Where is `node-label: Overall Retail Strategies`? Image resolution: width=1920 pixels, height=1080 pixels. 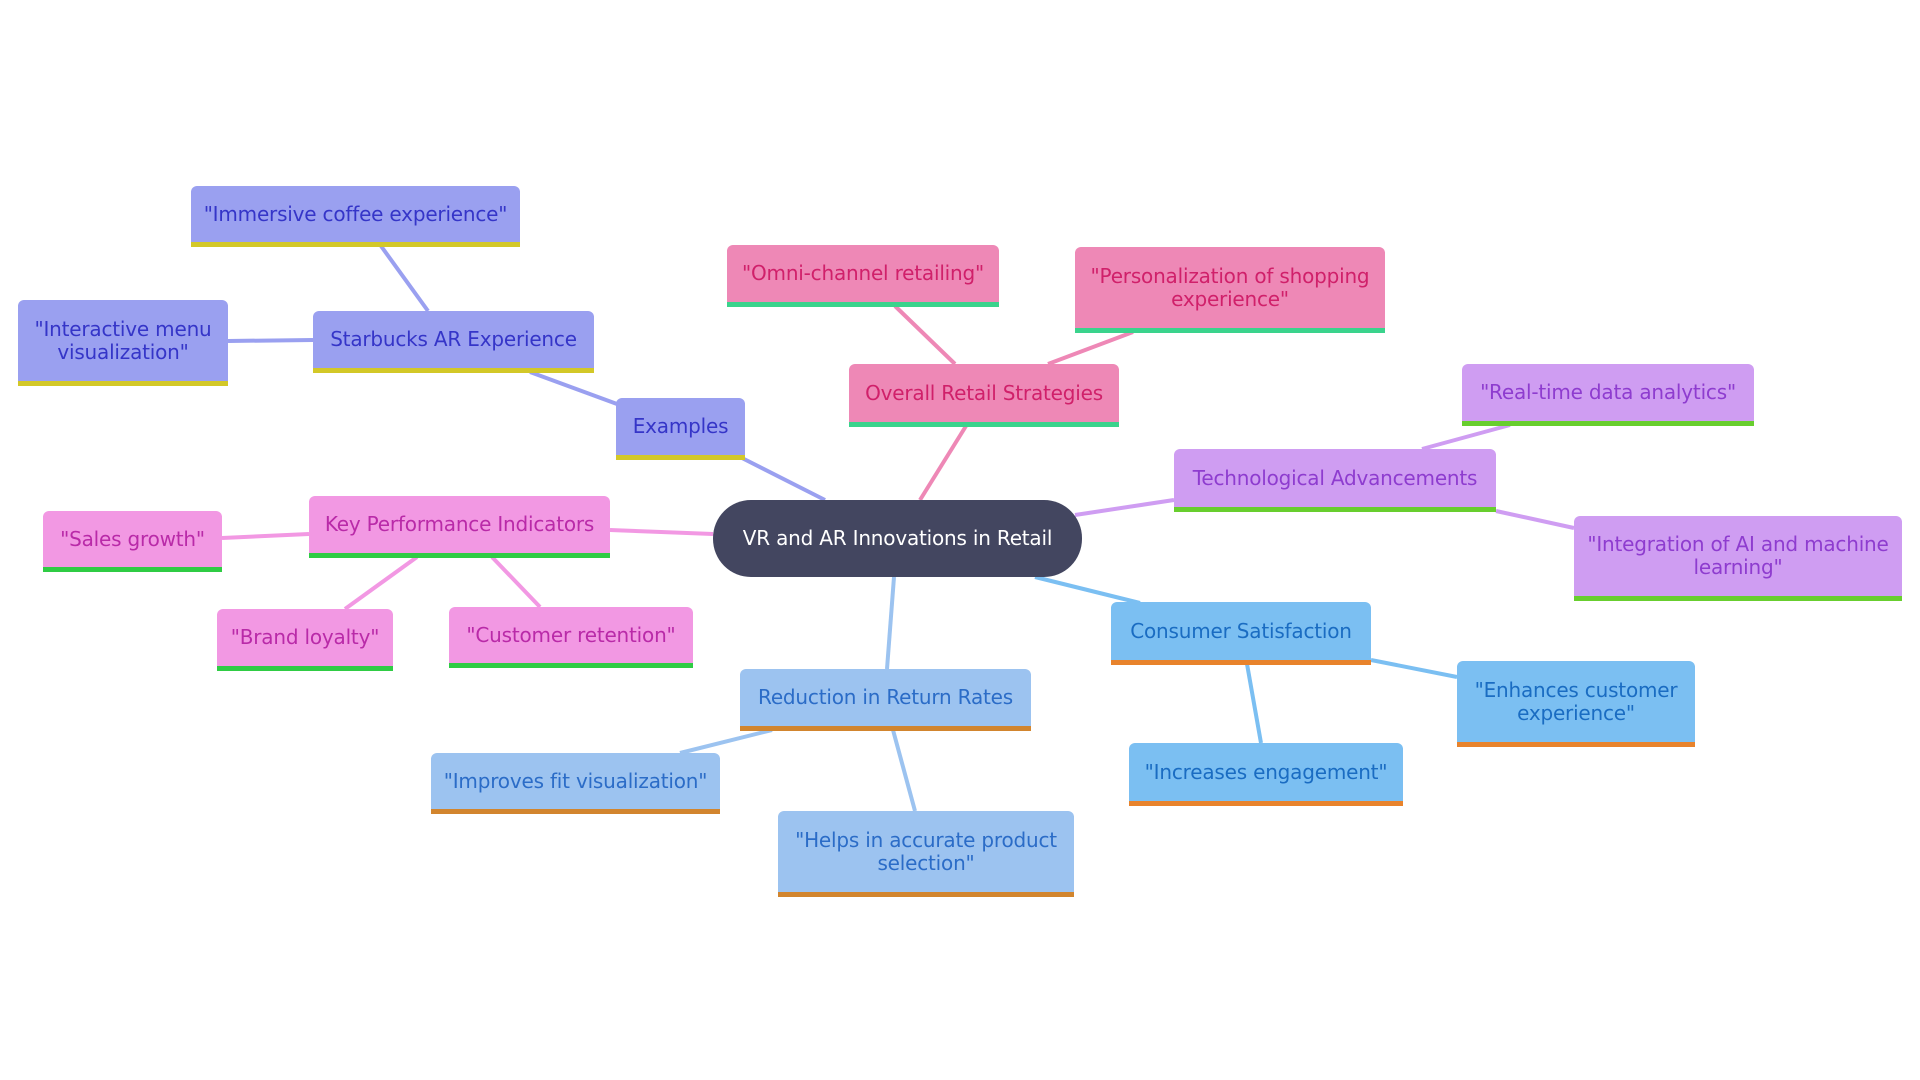
node-label: Overall Retail Strategies is located at coordinates (984, 392).